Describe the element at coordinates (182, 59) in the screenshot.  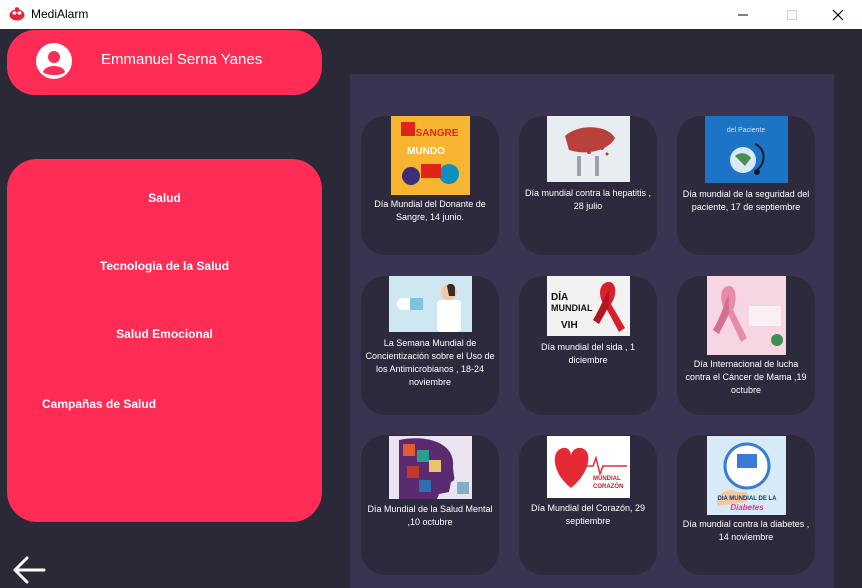
I see `user-name: Emmanuel Serna Yanes` at that location.